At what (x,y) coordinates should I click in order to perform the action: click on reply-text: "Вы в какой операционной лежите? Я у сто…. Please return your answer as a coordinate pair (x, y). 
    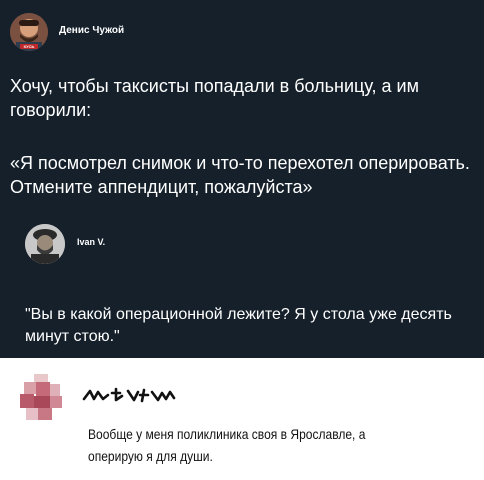
    Looking at the image, I should click on (238, 325).